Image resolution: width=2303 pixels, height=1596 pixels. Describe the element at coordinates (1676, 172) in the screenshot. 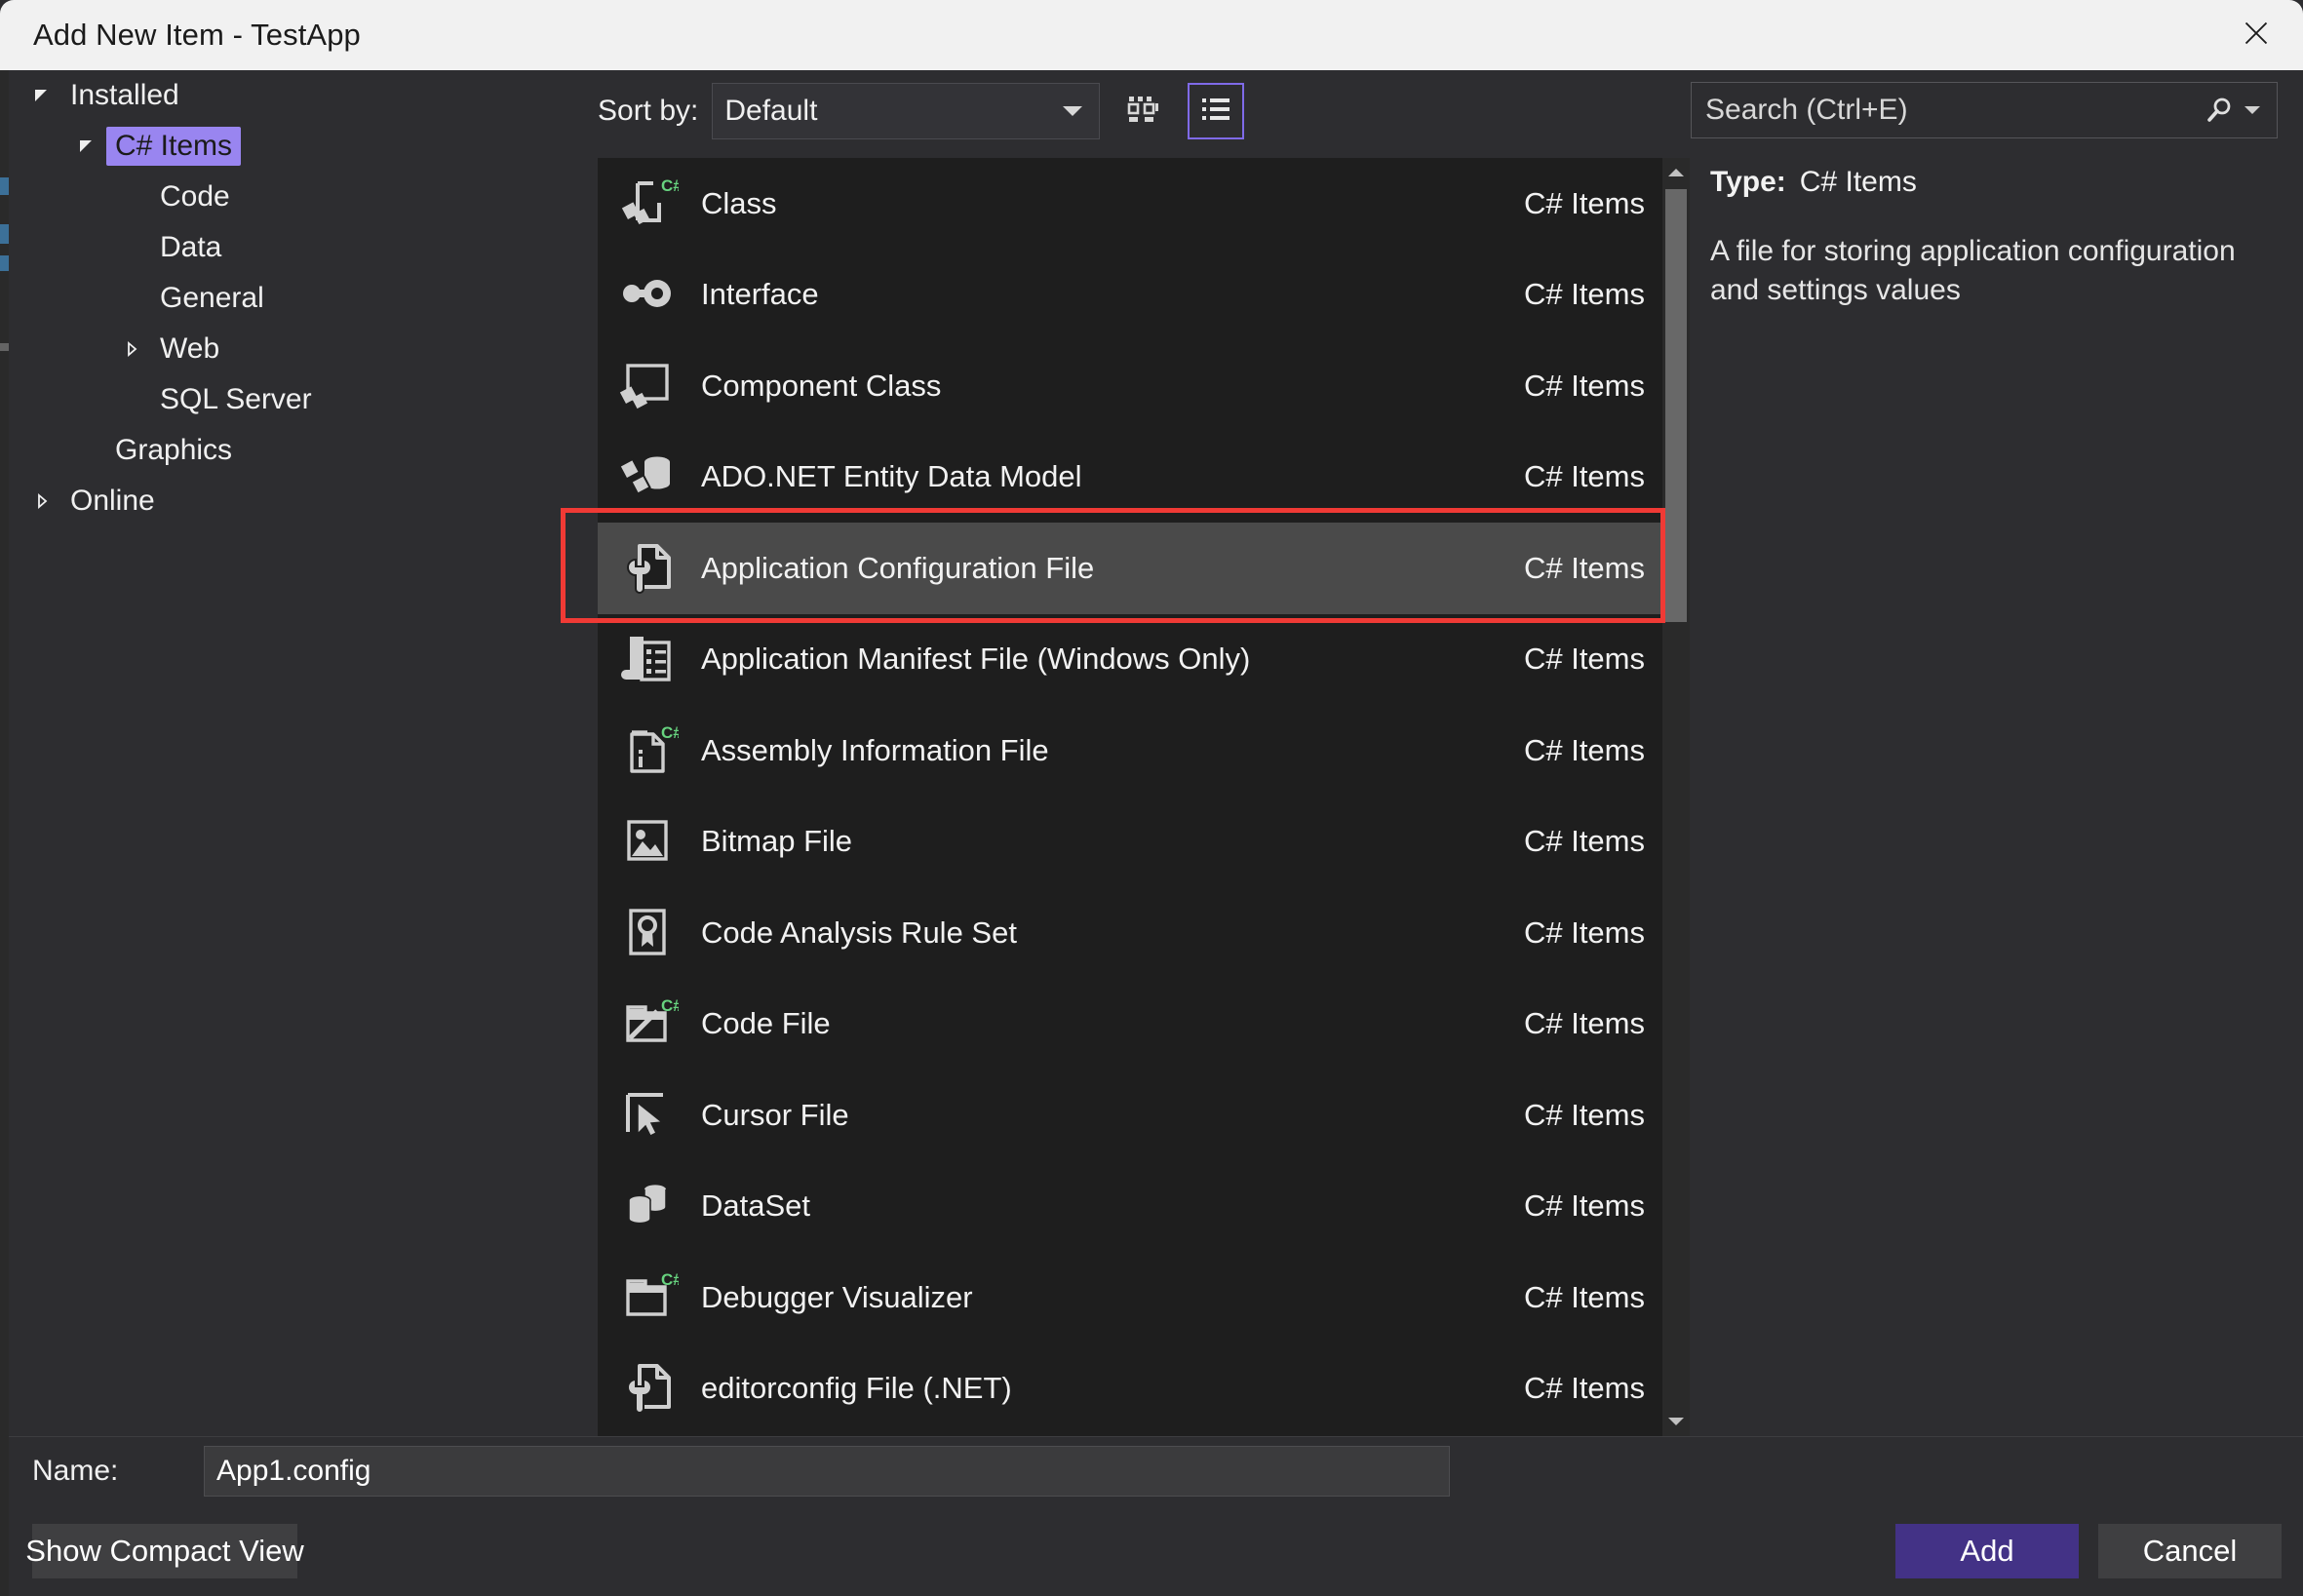

I see `scroll-up-arrow-icon` at that location.